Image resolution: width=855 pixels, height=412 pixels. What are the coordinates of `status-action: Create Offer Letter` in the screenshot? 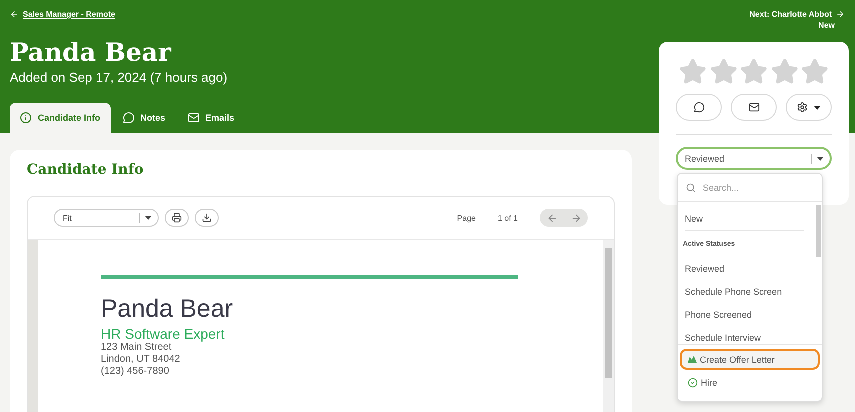 It's located at (750, 359).